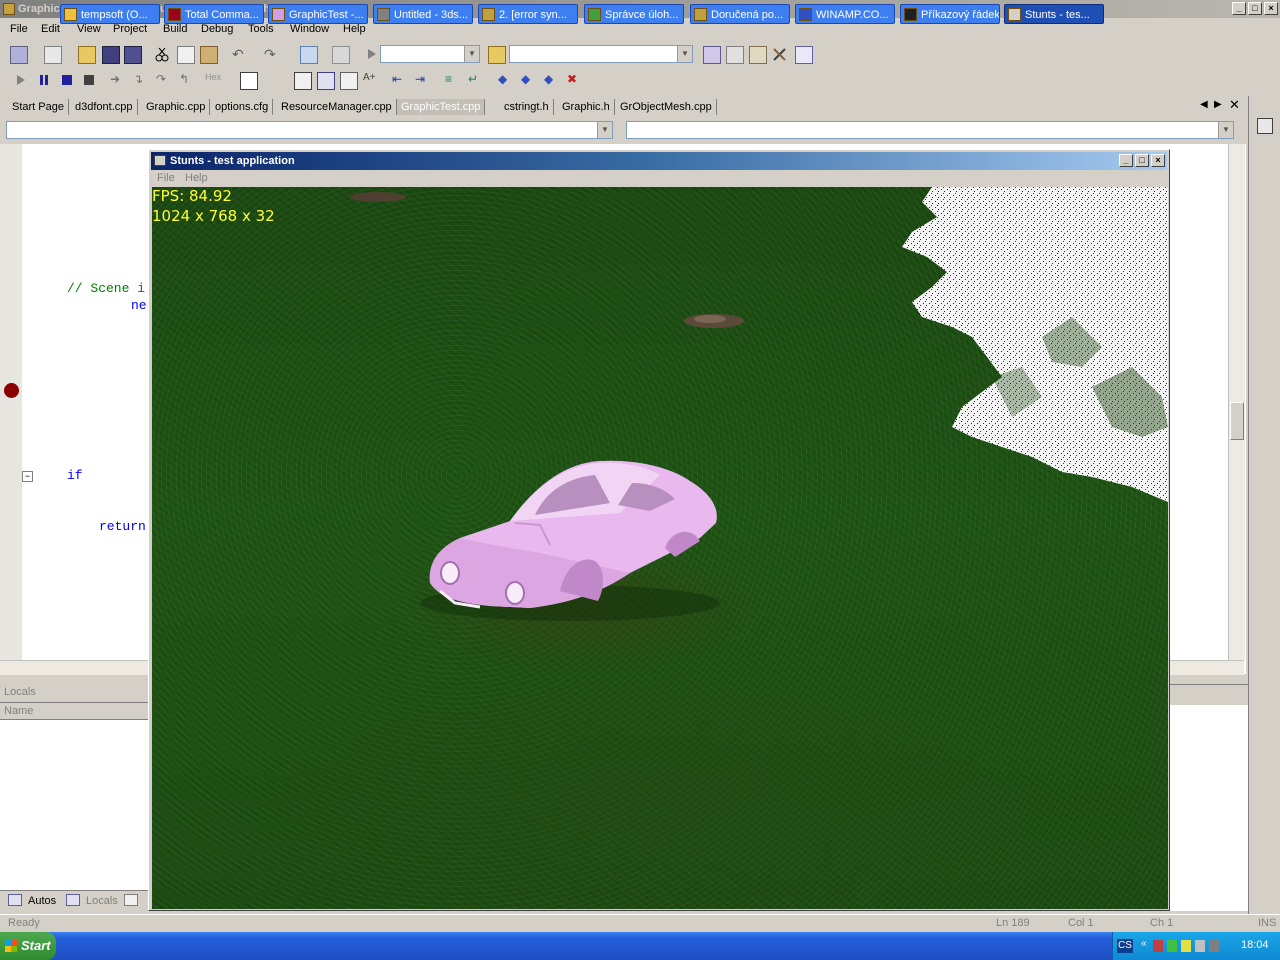 Image resolution: width=1280 pixels, height=960 pixels. What do you see at coordinates (272, 54) in the screenshot?
I see `redo-icon: ↷` at bounding box center [272, 54].